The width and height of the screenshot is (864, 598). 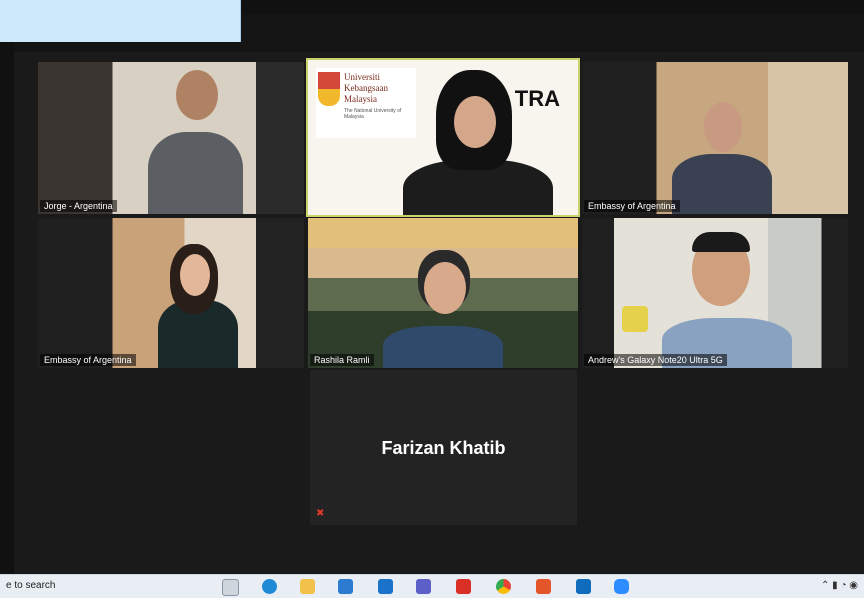 I want to click on participant-tile-video-off: Farizan Khatib ✖, so click(x=443, y=447).